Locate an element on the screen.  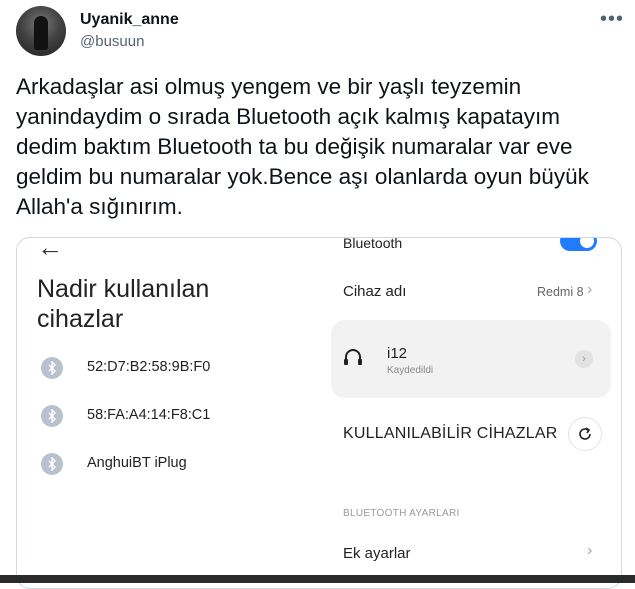
paired-device-status: Kaydedildi is located at coordinates (410, 370).